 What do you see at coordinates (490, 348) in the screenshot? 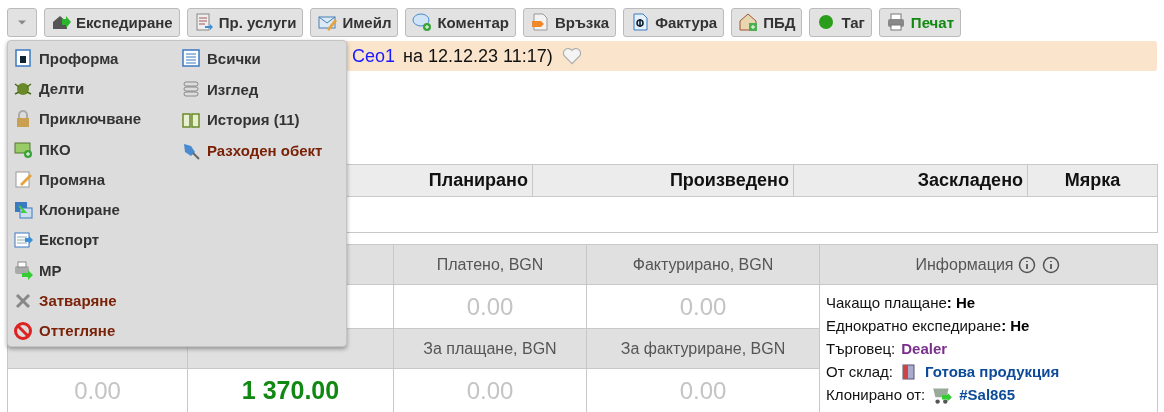
I see `column-header: За плащане, BGN` at bounding box center [490, 348].